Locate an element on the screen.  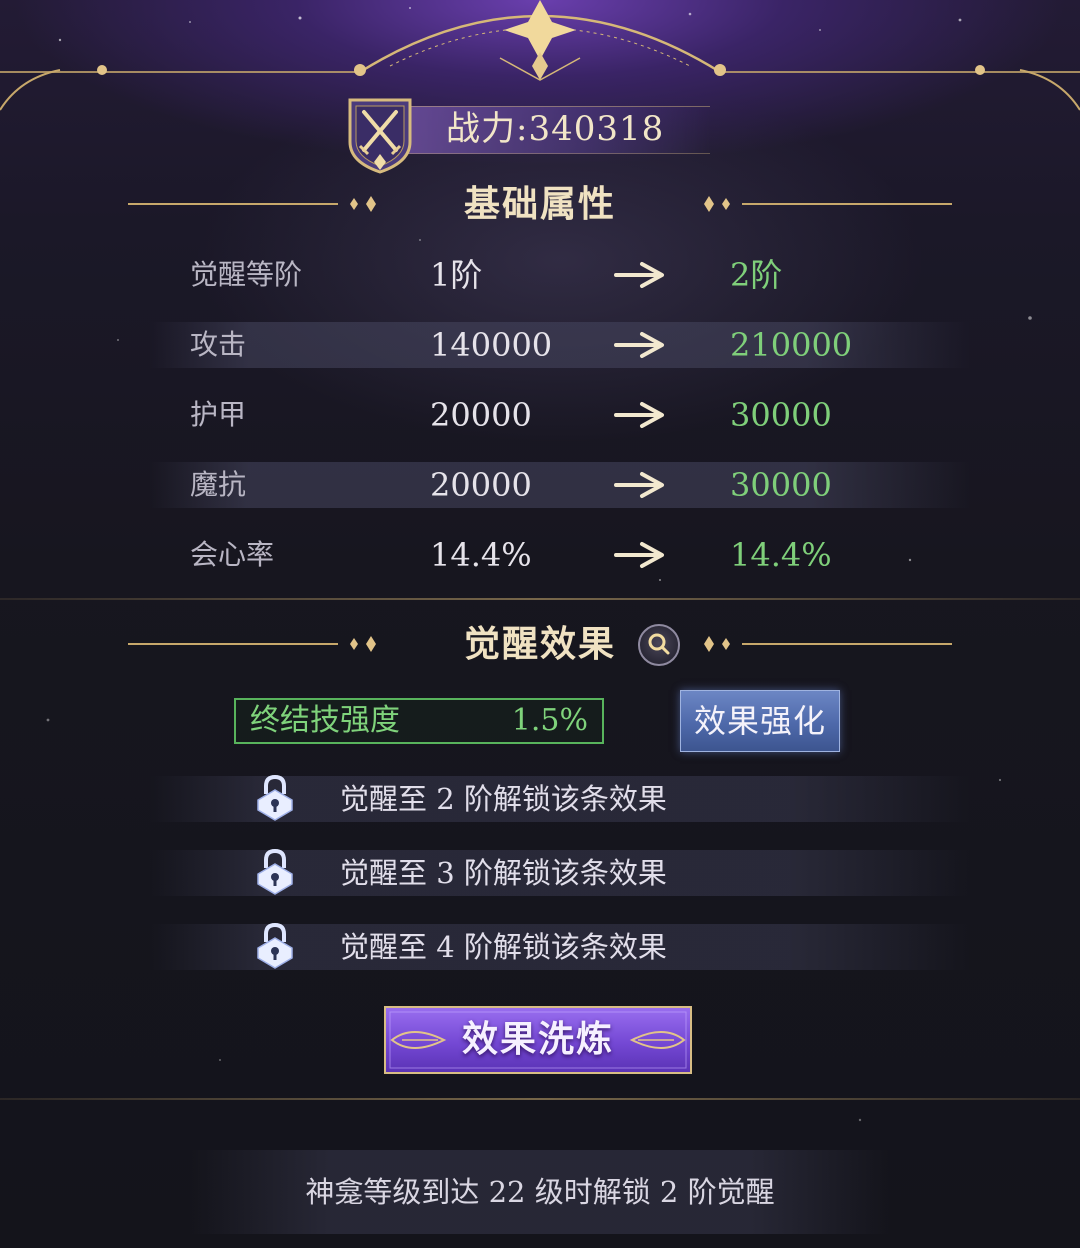
effect-enhance-button: 效果强化 is located at coordinates (760, 721).